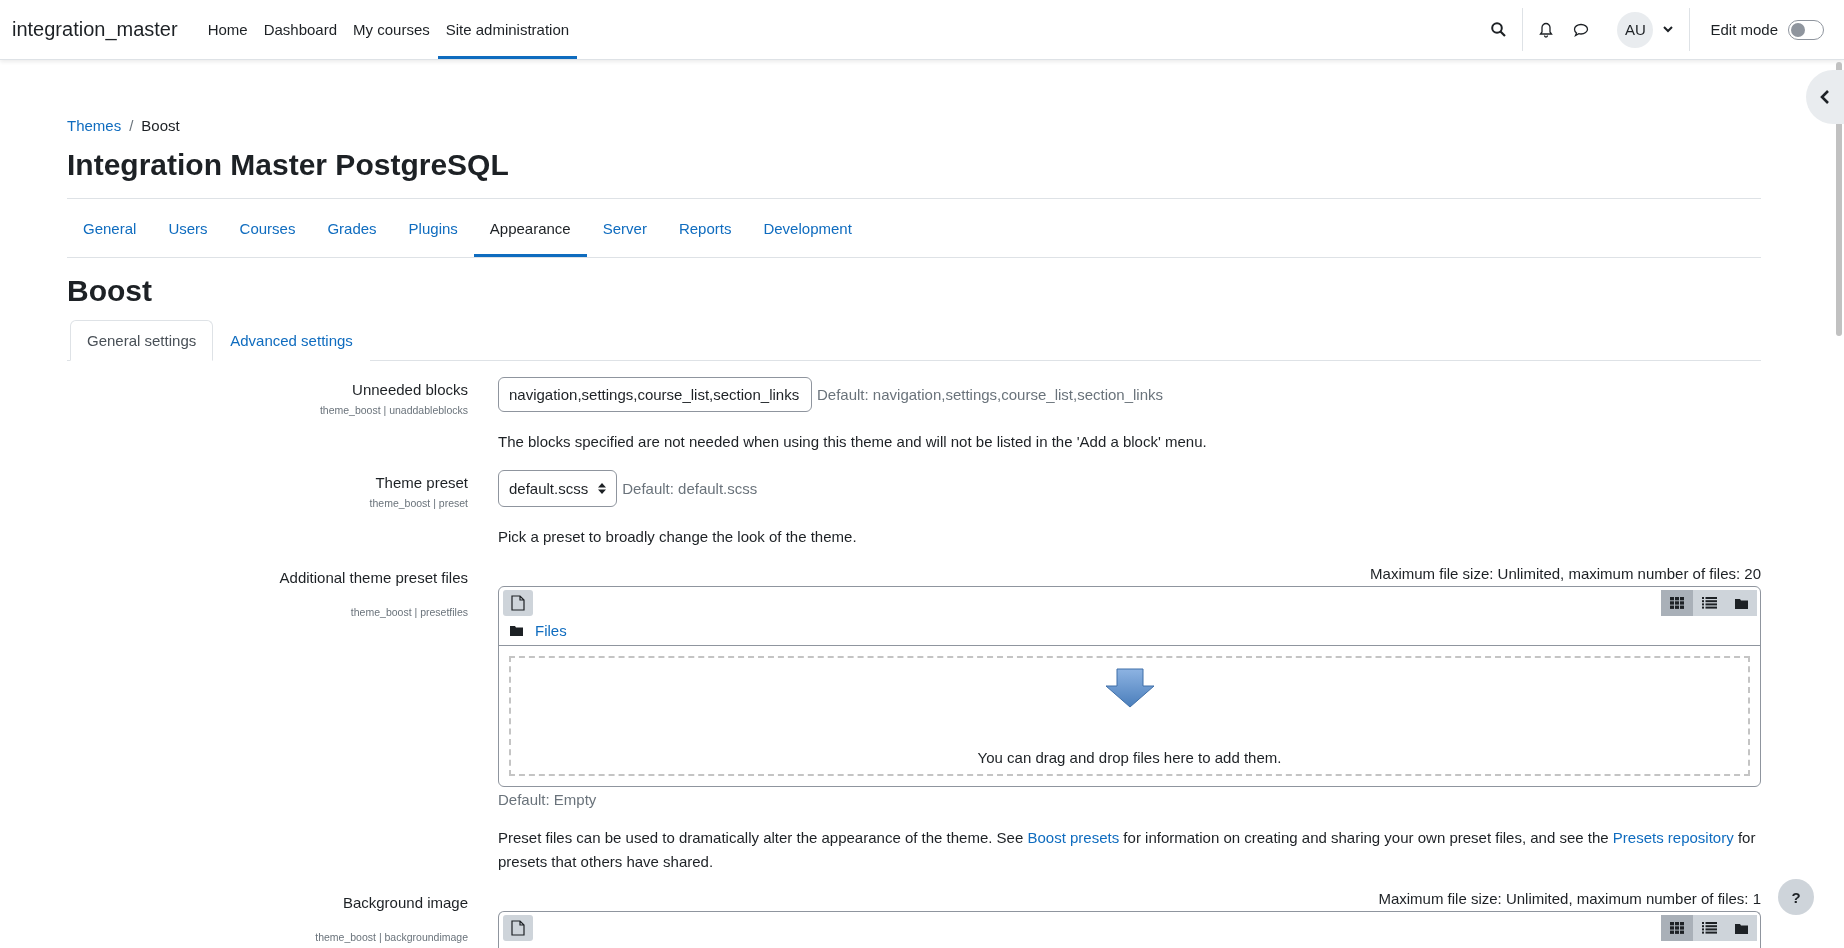  Describe the element at coordinates (1796, 897) in the screenshot. I see `help-button: ?` at that location.